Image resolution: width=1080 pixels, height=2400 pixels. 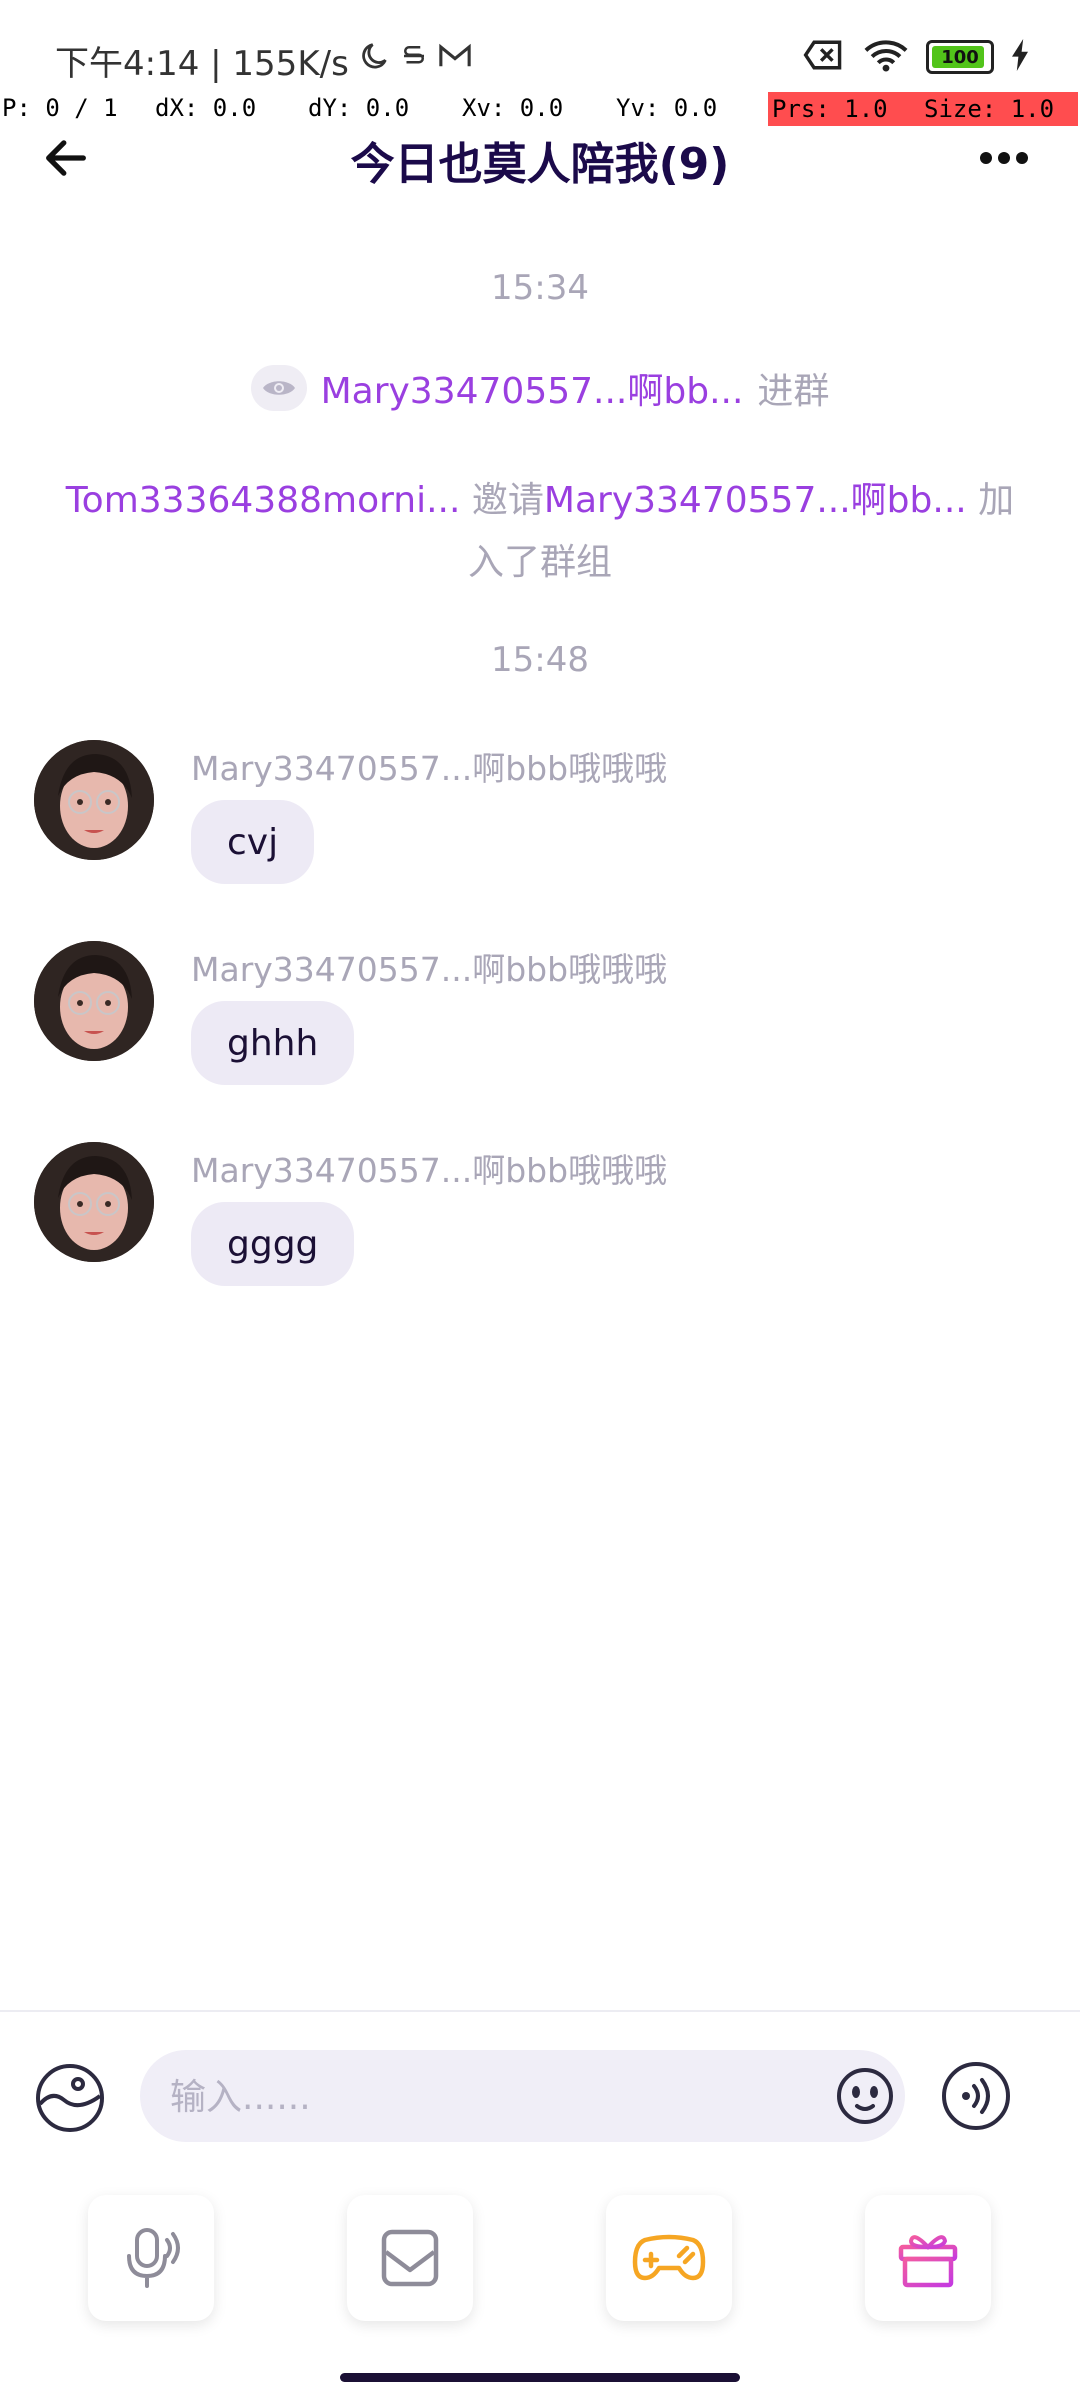 I want to click on photo-button, so click(x=70, y=2098).